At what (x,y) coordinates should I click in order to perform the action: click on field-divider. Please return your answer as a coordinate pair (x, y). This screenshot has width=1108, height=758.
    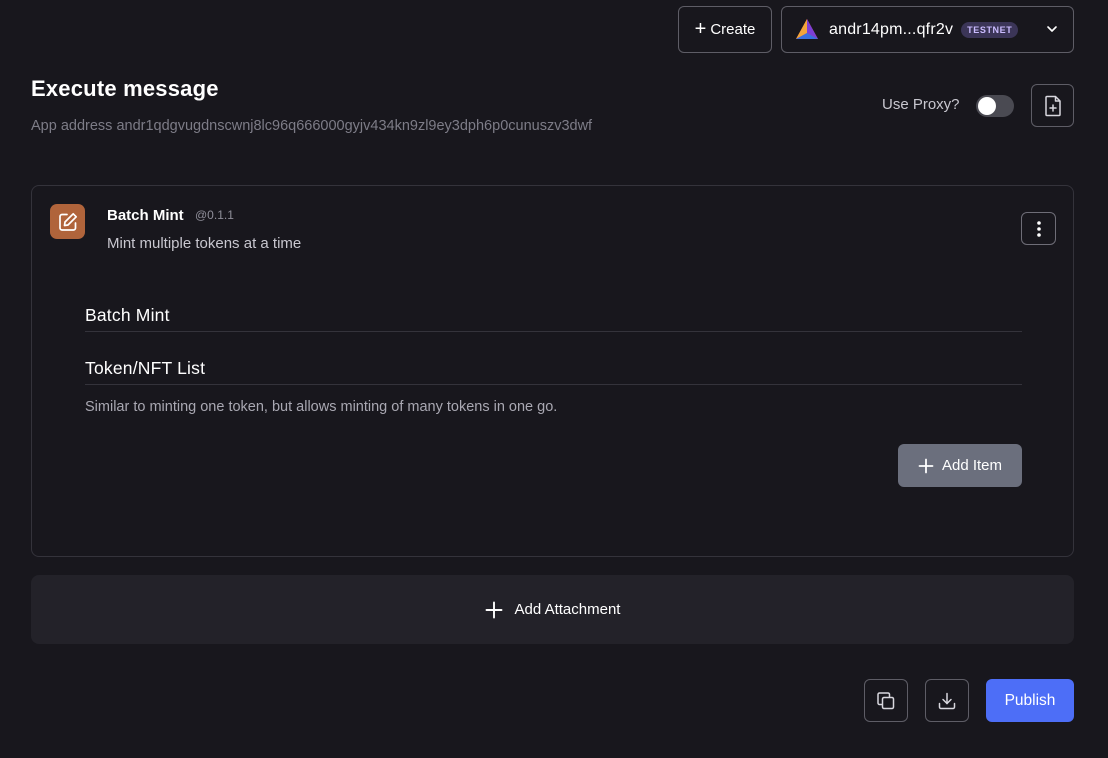
    Looking at the image, I should click on (553, 384).